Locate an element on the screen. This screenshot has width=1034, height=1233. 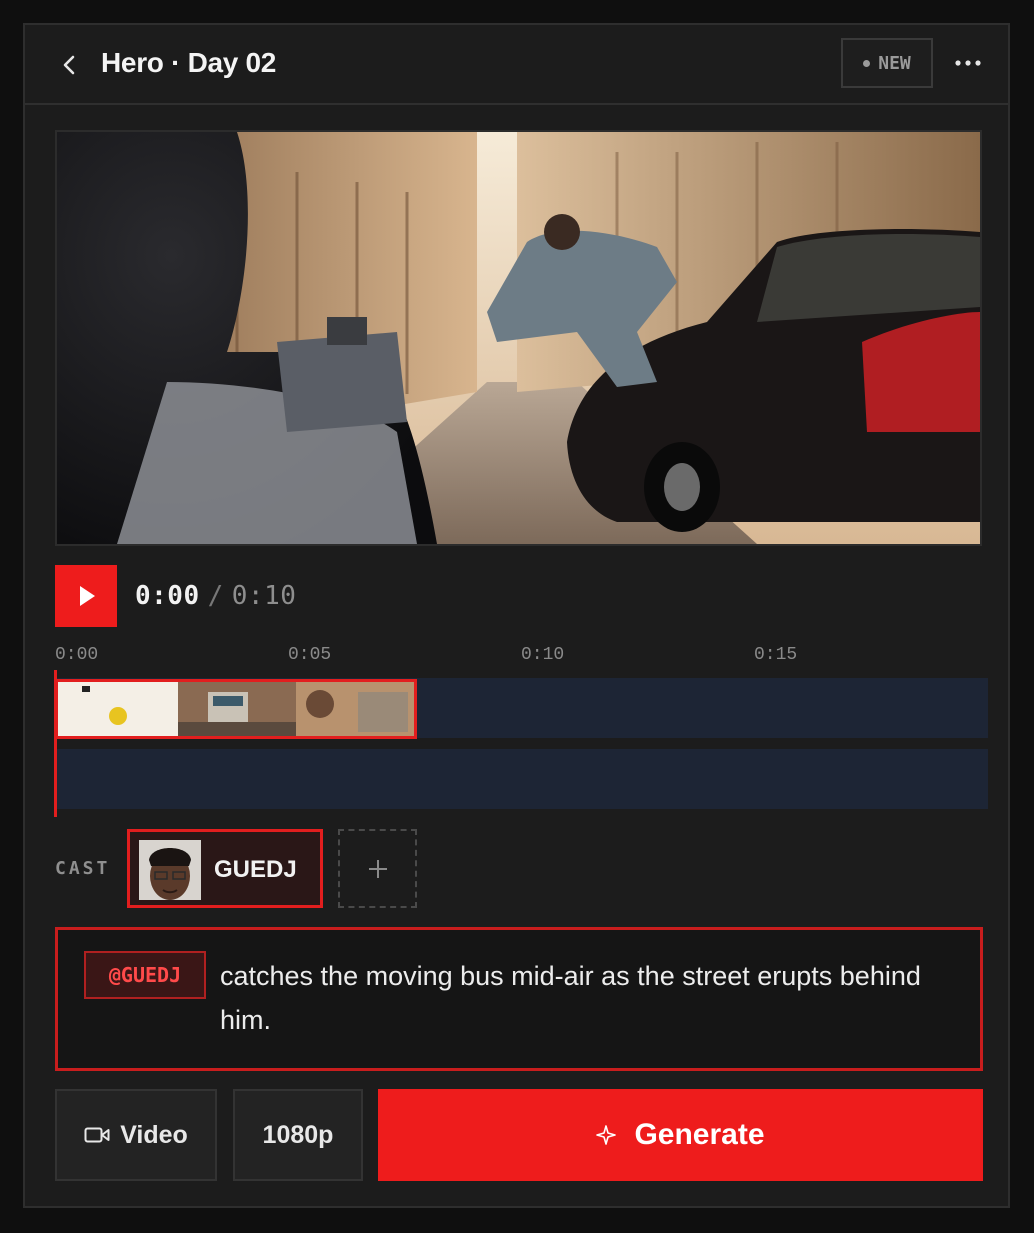
cast-member-chip: GUEDJ is located at coordinates (225, 868).